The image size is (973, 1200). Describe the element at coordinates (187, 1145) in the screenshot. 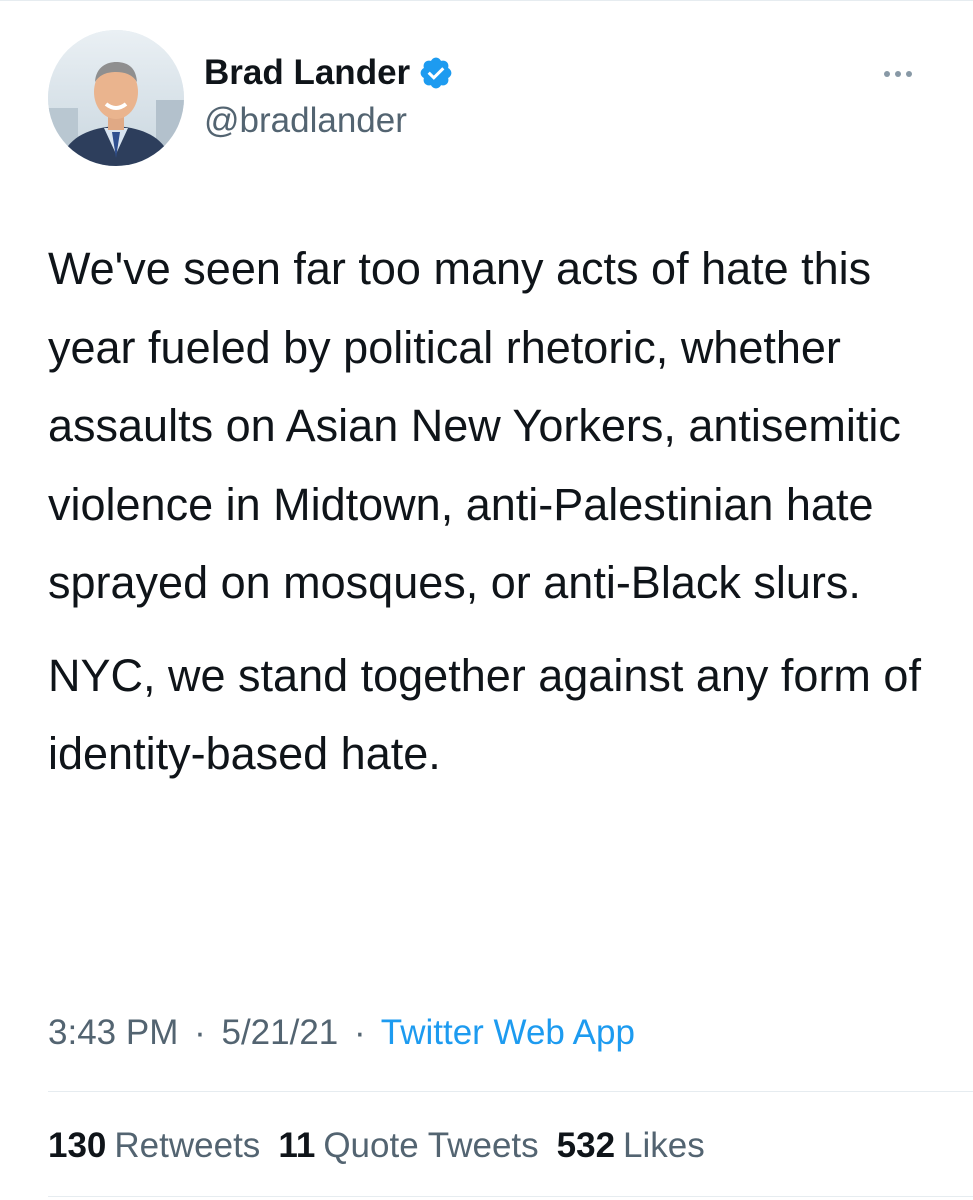

I see `retweets-label: Retweets` at that location.